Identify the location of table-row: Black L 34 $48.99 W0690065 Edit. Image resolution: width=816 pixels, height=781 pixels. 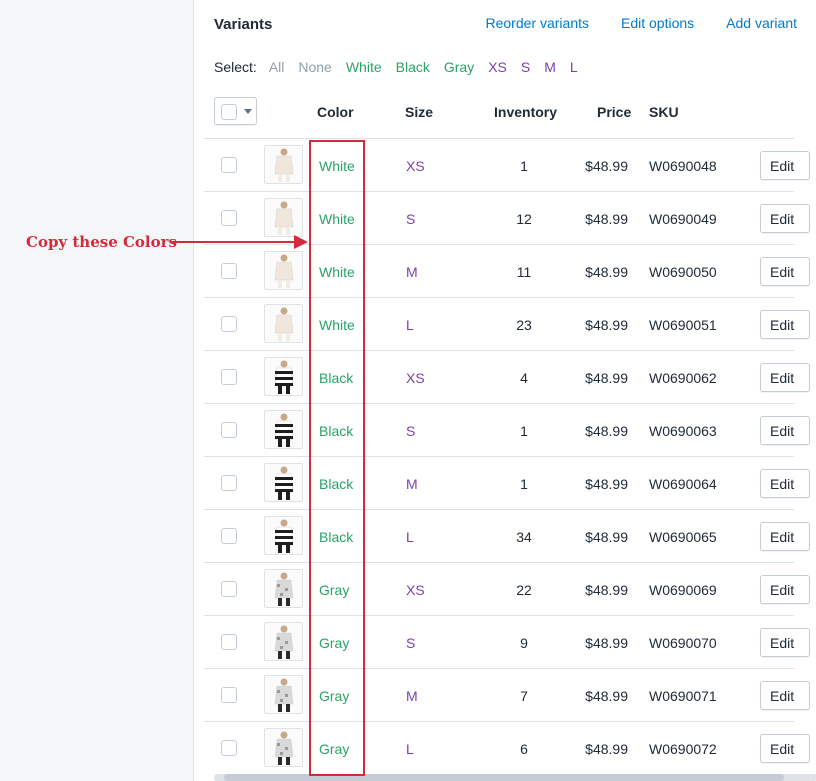
(507, 535).